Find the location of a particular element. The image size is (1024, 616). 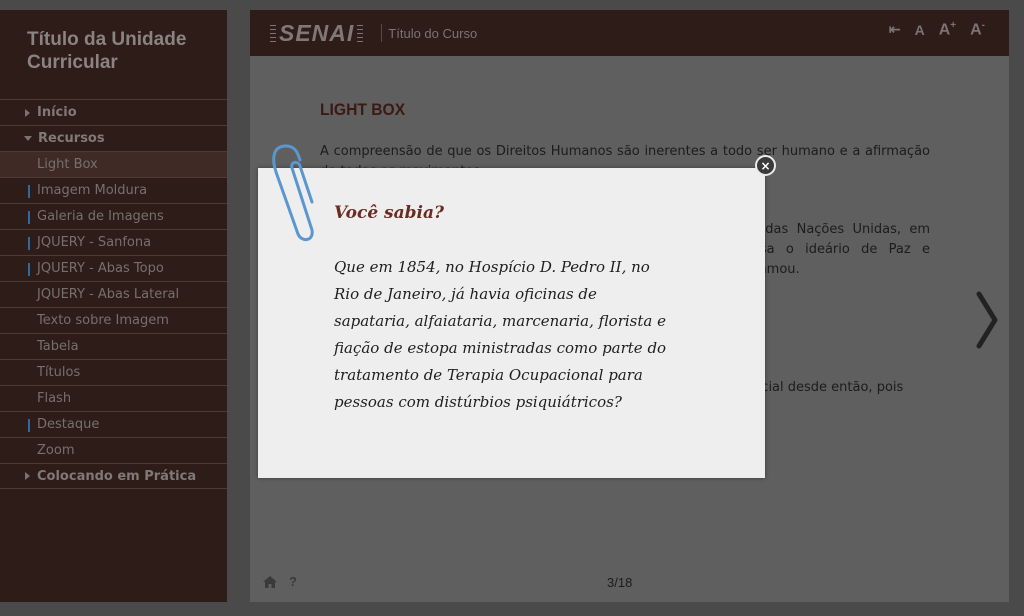

lightbox-close-button: × is located at coordinates (765, 165).